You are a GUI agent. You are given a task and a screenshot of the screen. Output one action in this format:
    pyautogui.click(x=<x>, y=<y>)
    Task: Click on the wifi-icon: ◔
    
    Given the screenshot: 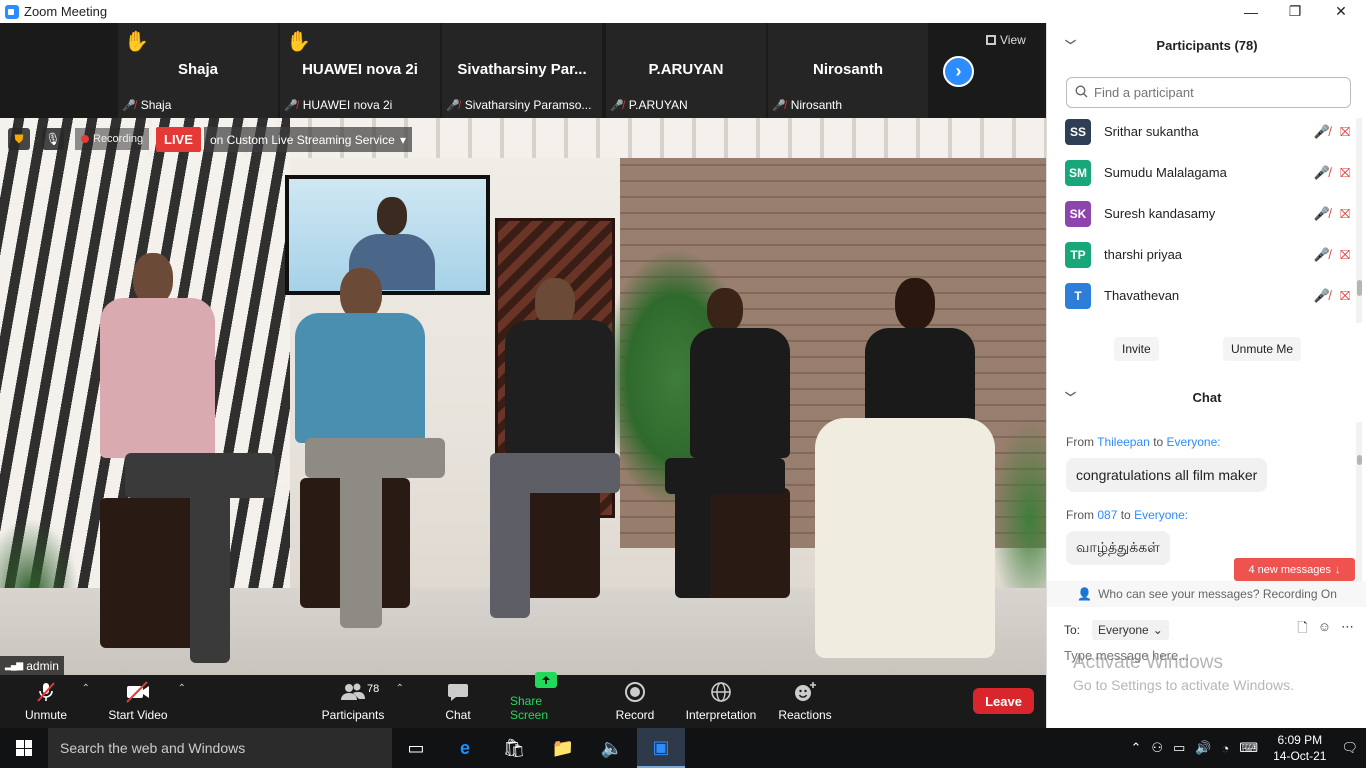 What is the action you would take?
    pyautogui.click(x=1226, y=748)
    